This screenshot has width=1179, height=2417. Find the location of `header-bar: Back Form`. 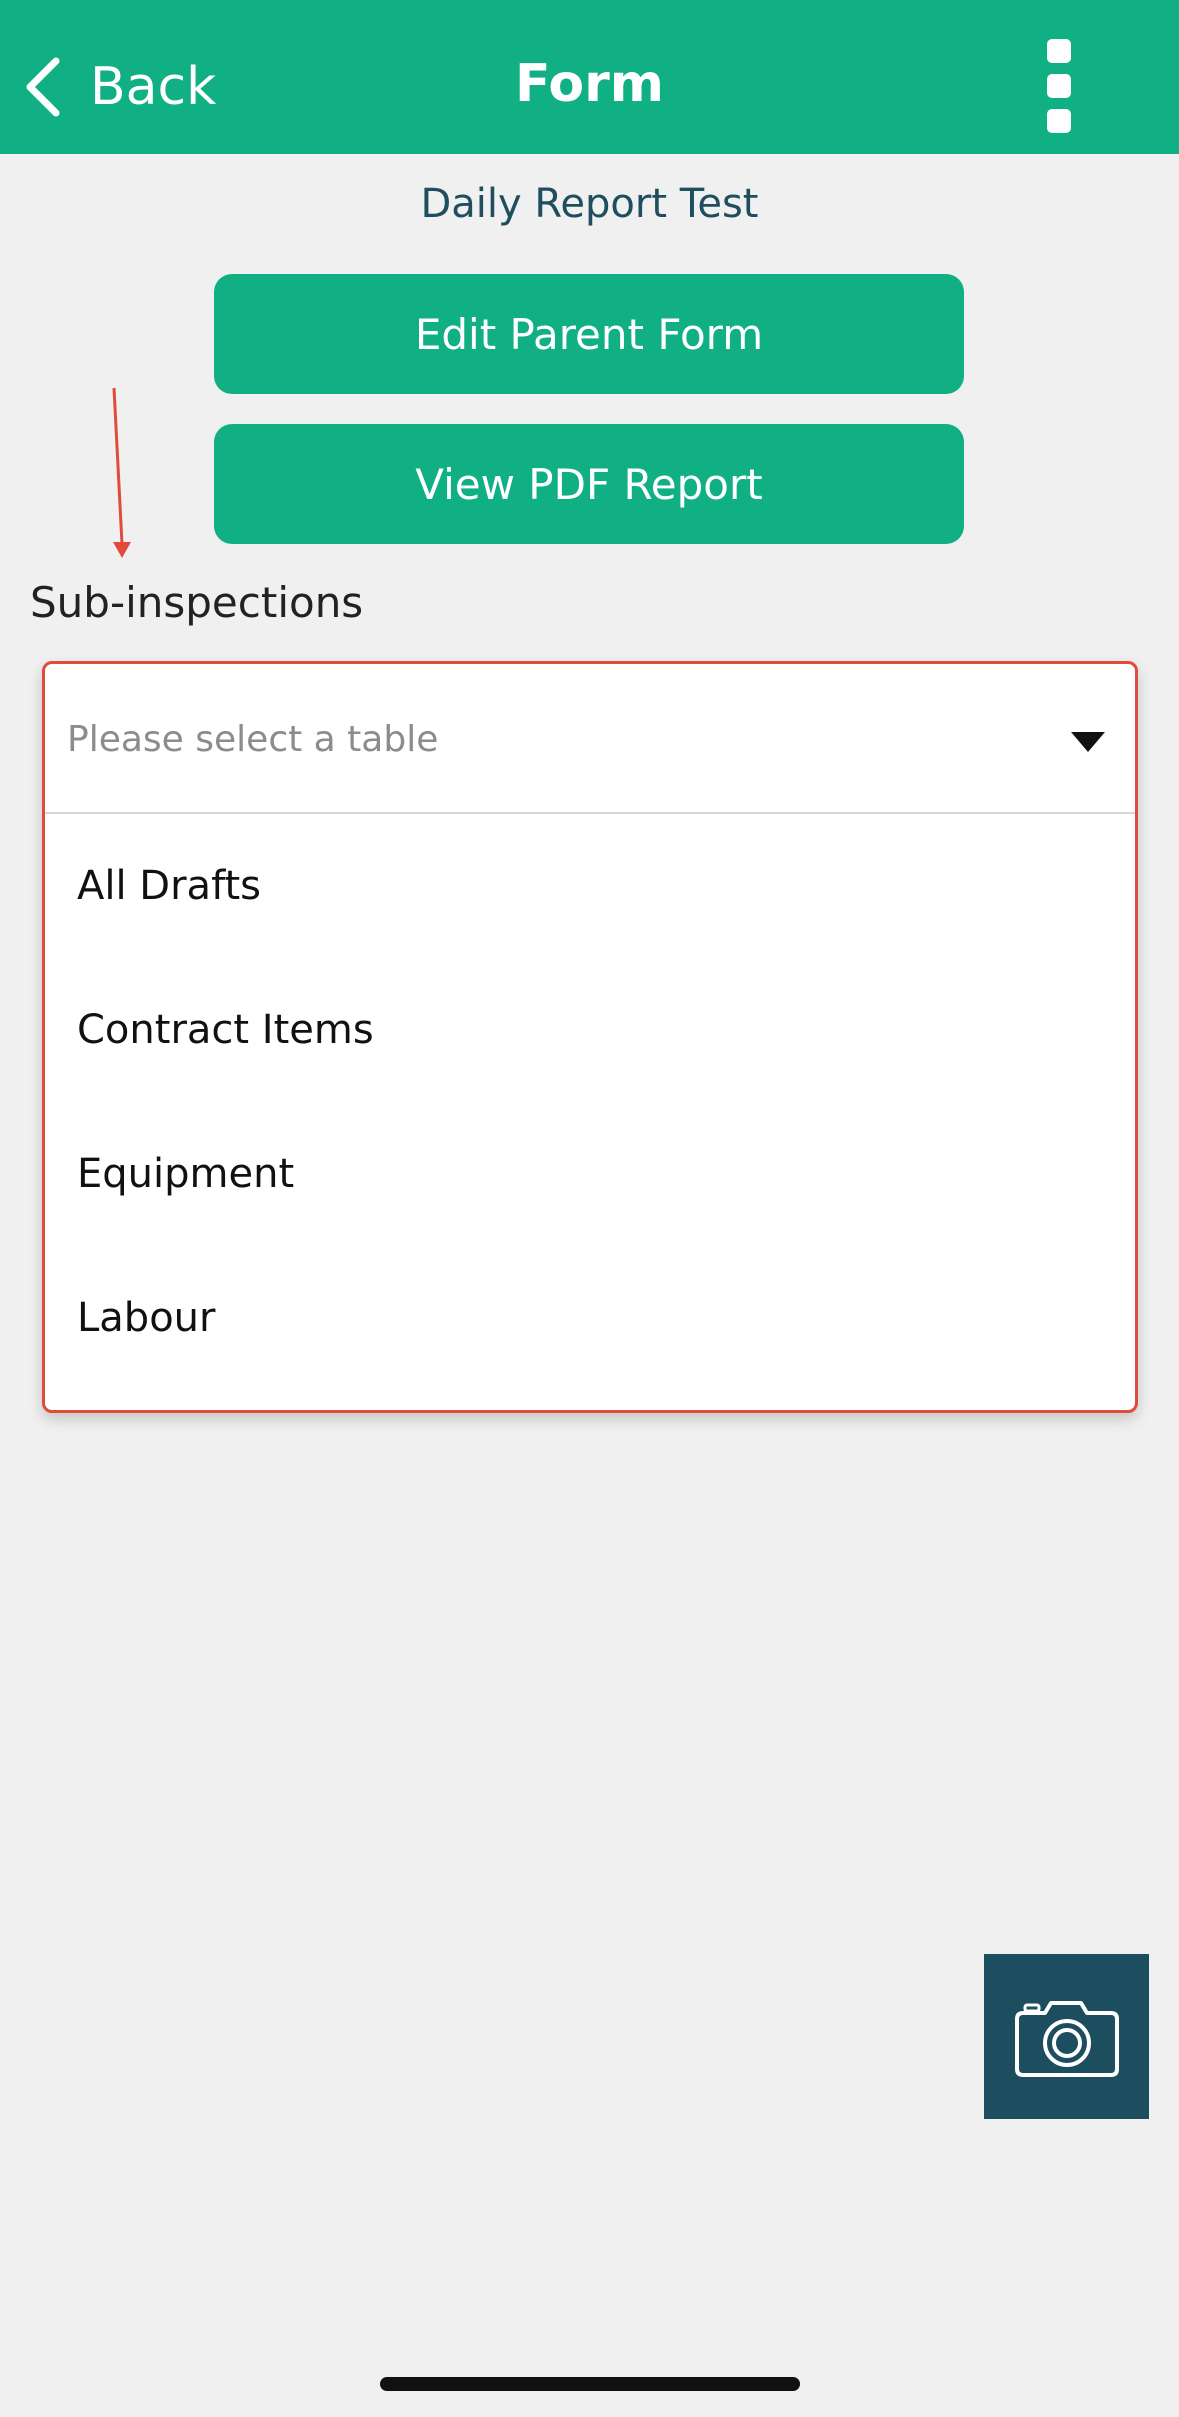

header-bar: Back Form is located at coordinates (589, 77).